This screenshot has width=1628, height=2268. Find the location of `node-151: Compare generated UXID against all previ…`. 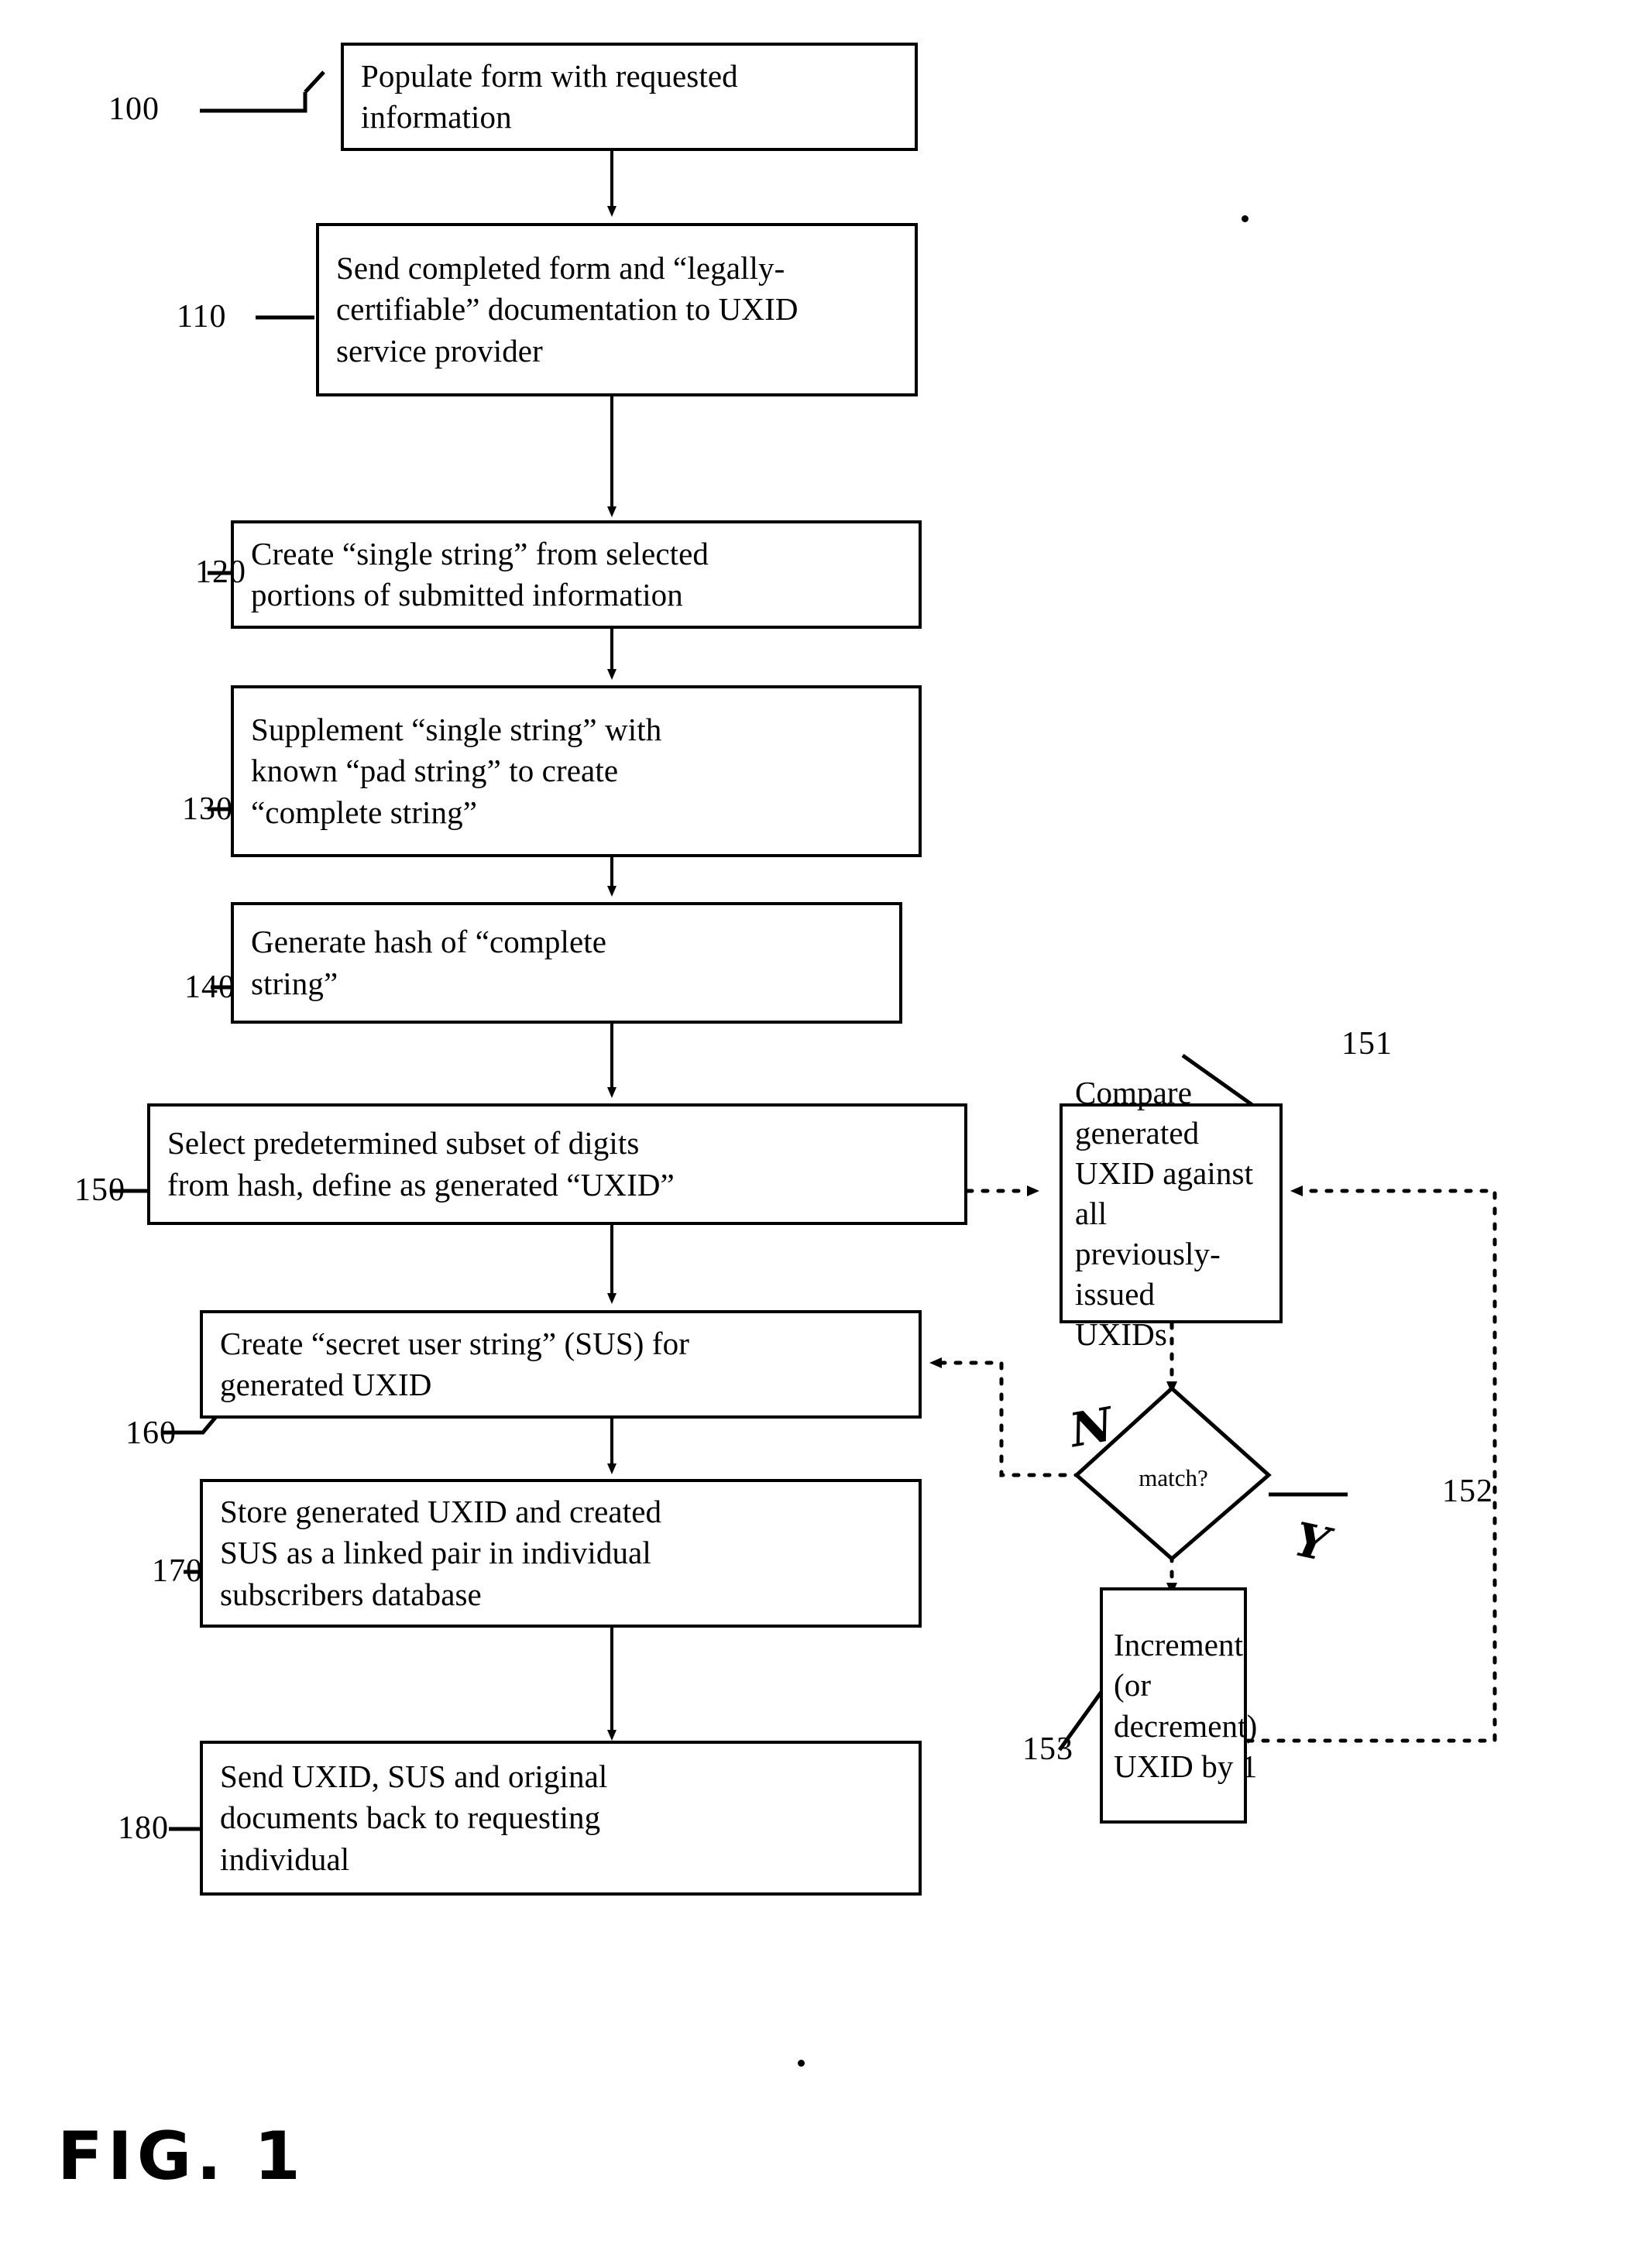

node-151: Compare generated UXID against all previ… is located at coordinates (1172, 1213).